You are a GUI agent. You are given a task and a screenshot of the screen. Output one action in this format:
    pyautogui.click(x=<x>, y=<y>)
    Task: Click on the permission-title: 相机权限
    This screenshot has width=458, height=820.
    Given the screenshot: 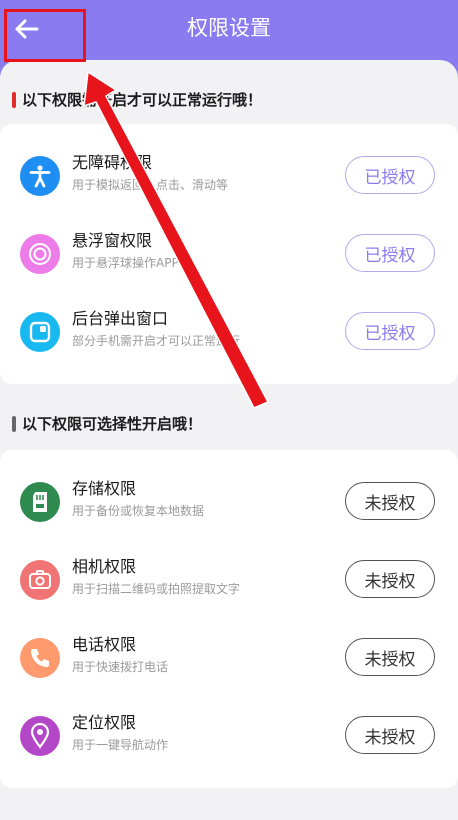 What is the action you would take?
    pyautogui.click(x=104, y=566)
    